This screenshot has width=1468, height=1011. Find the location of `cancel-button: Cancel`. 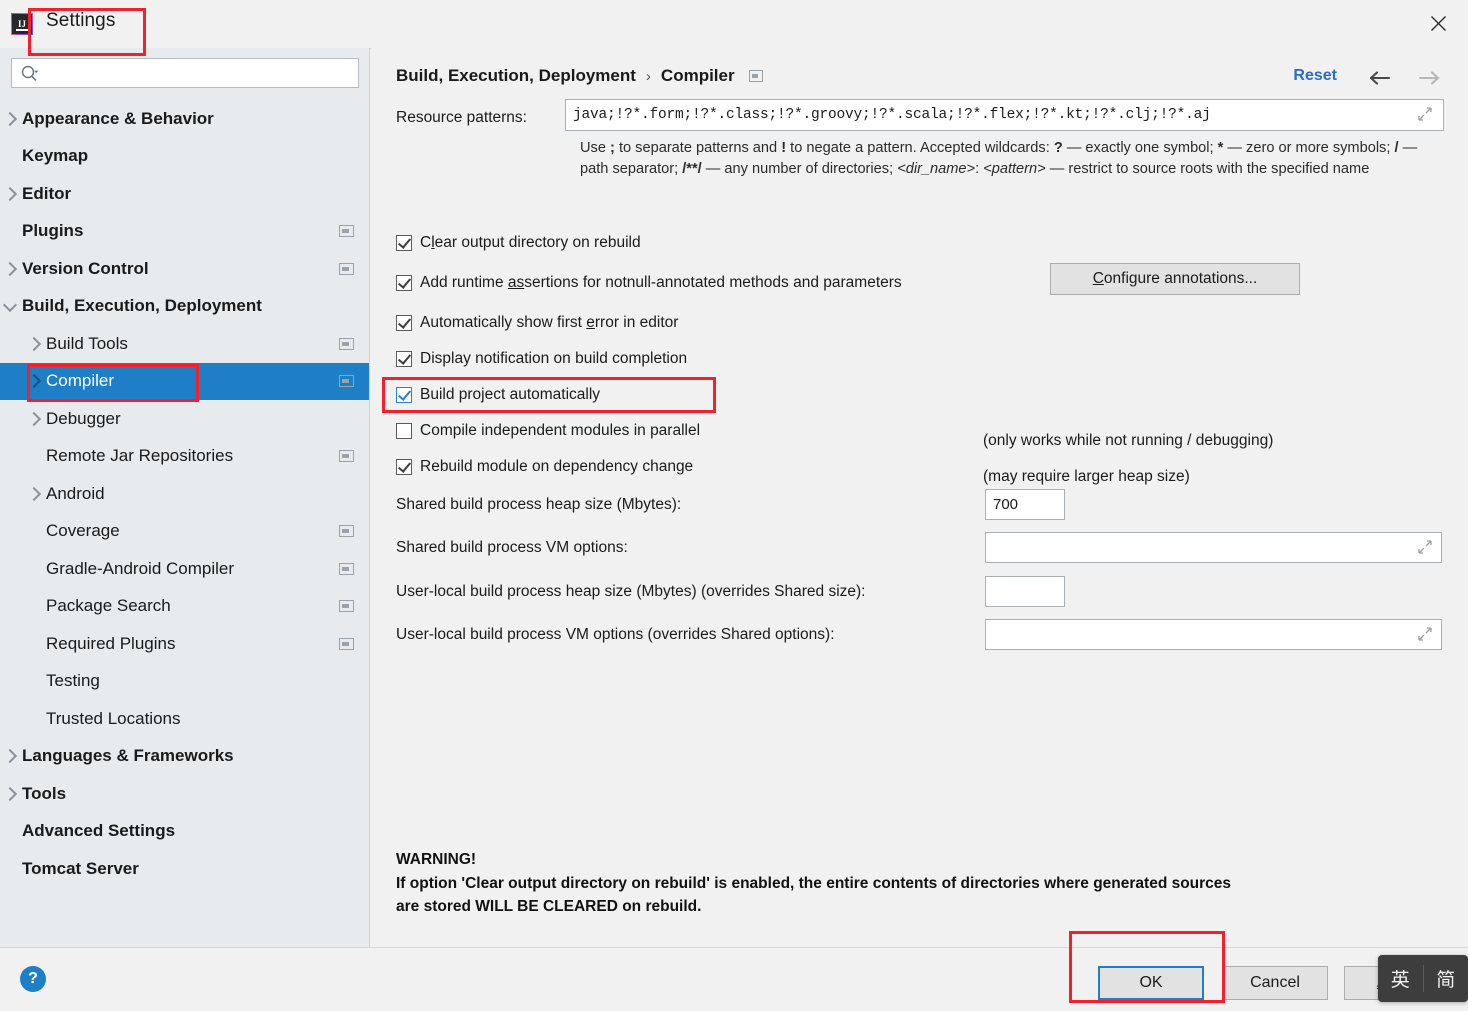

cancel-button: Cancel is located at coordinates (1275, 983).